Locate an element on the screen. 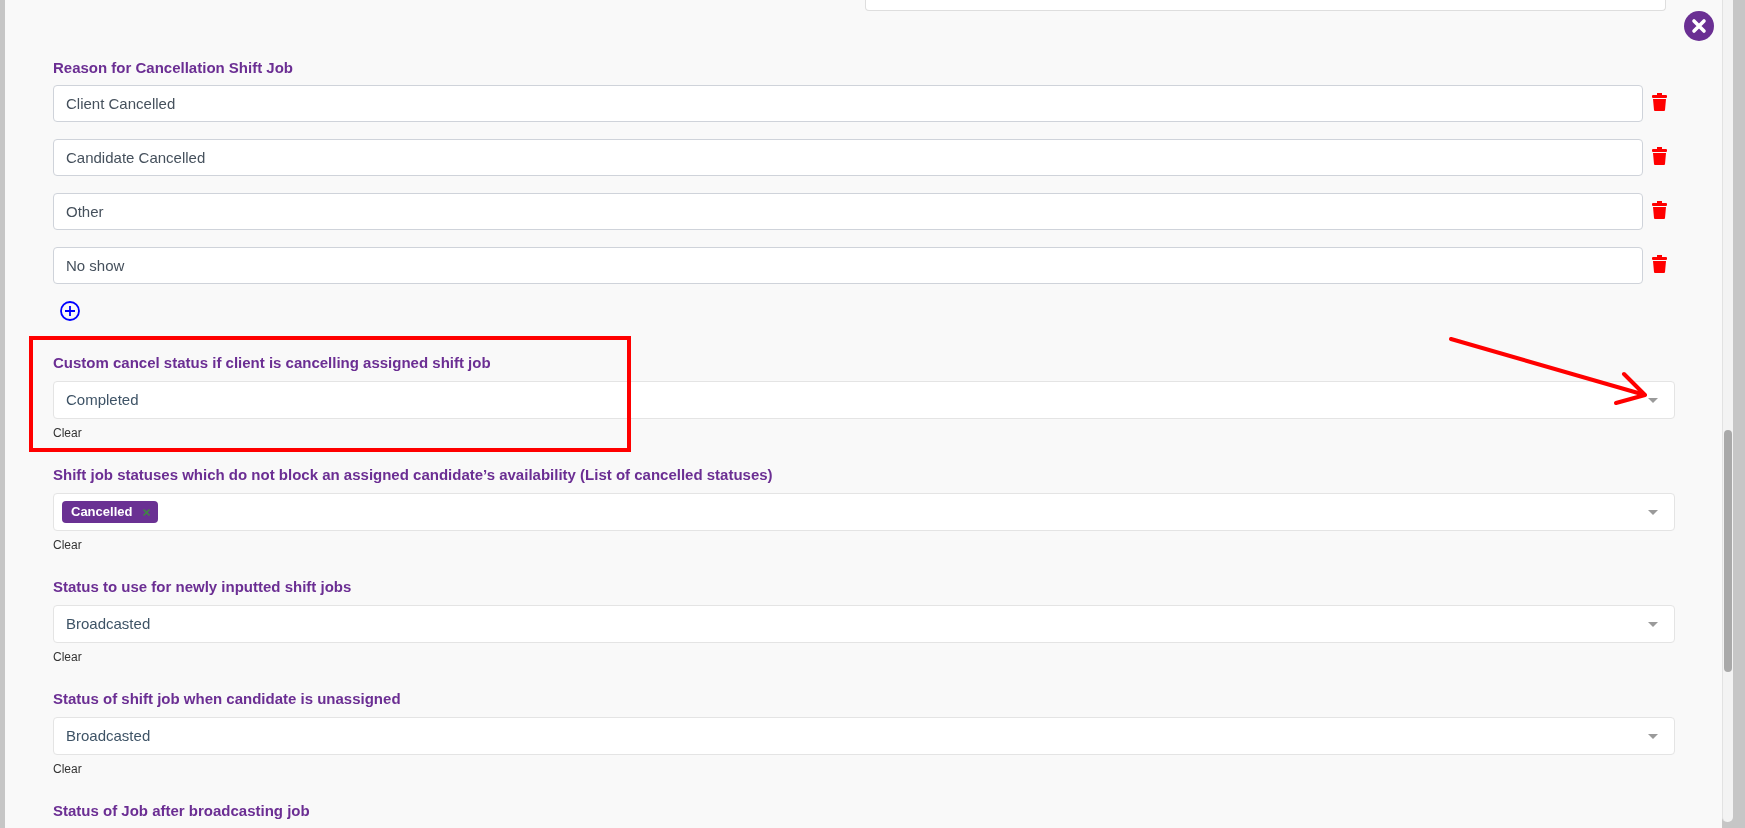 This screenshot has height=828, width=1745. field-label: Reason for Cancellation Shift Job is located at coordinates (173, 68).